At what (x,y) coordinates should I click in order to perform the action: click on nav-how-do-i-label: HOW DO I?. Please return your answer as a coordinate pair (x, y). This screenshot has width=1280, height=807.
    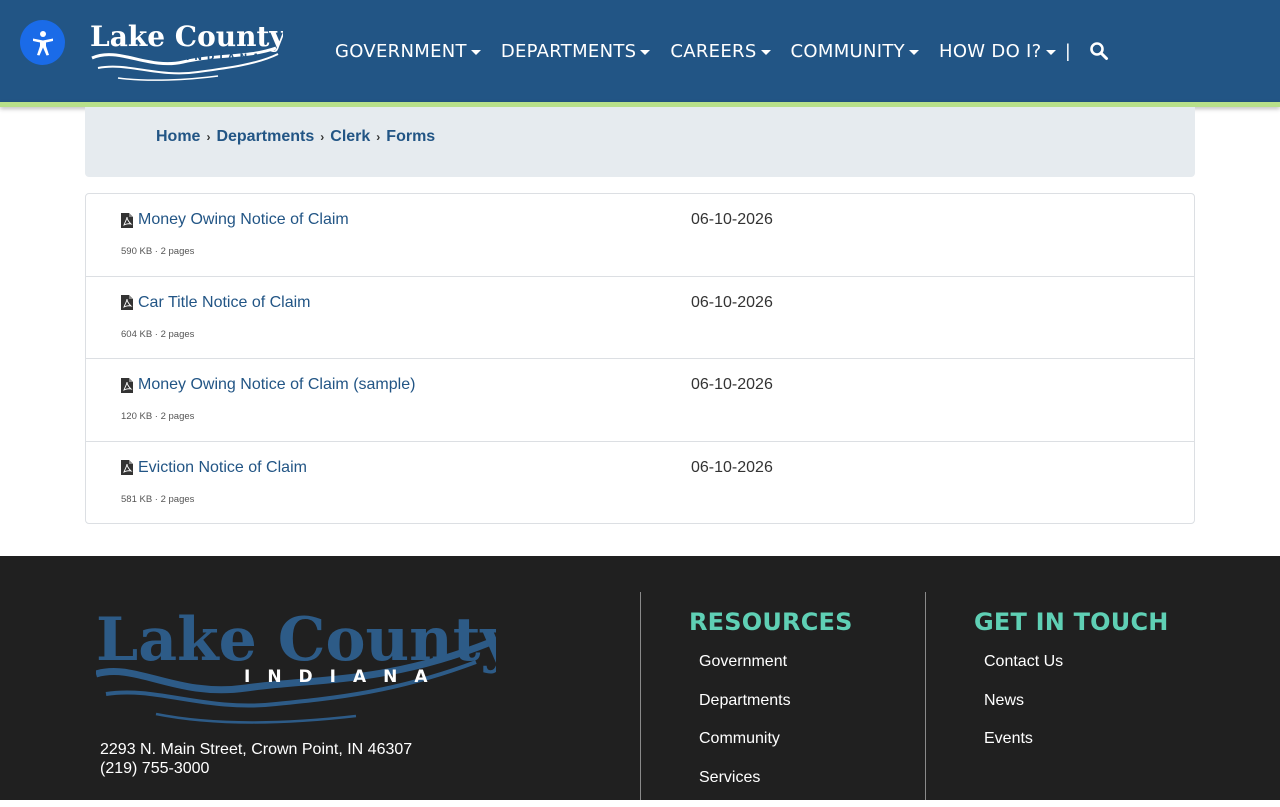
    Looking at the image, I should click on (990, 51).